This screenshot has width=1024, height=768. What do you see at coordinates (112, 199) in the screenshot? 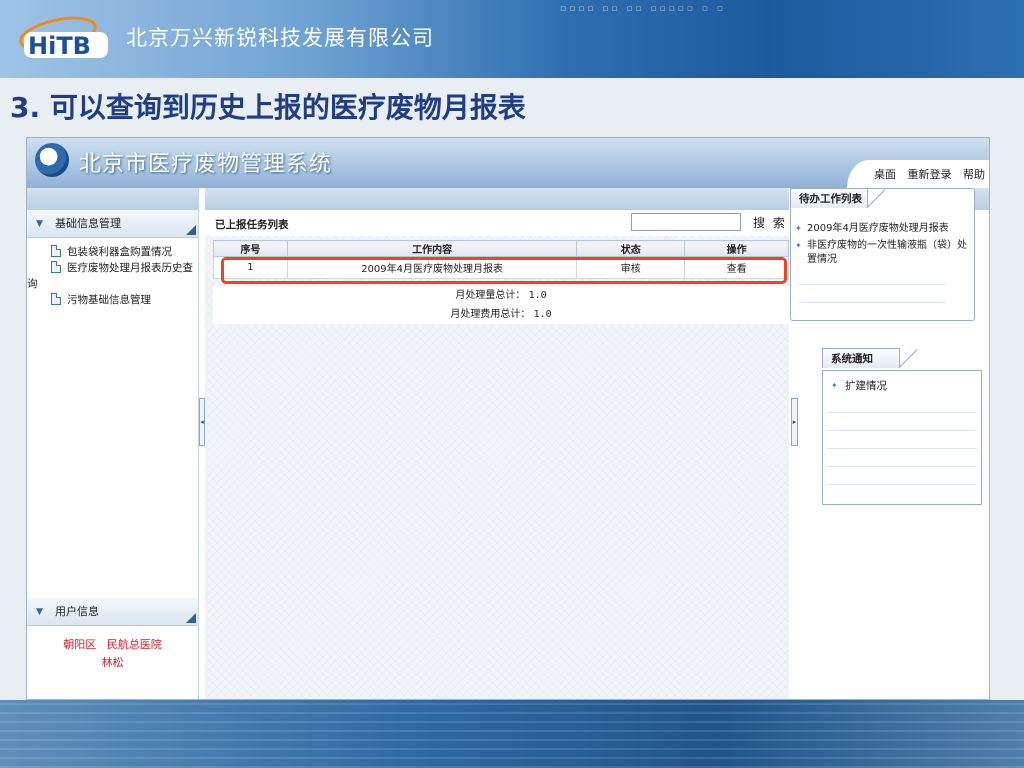
I see `sidebar-top-bar` at bounding box center [112, 199].